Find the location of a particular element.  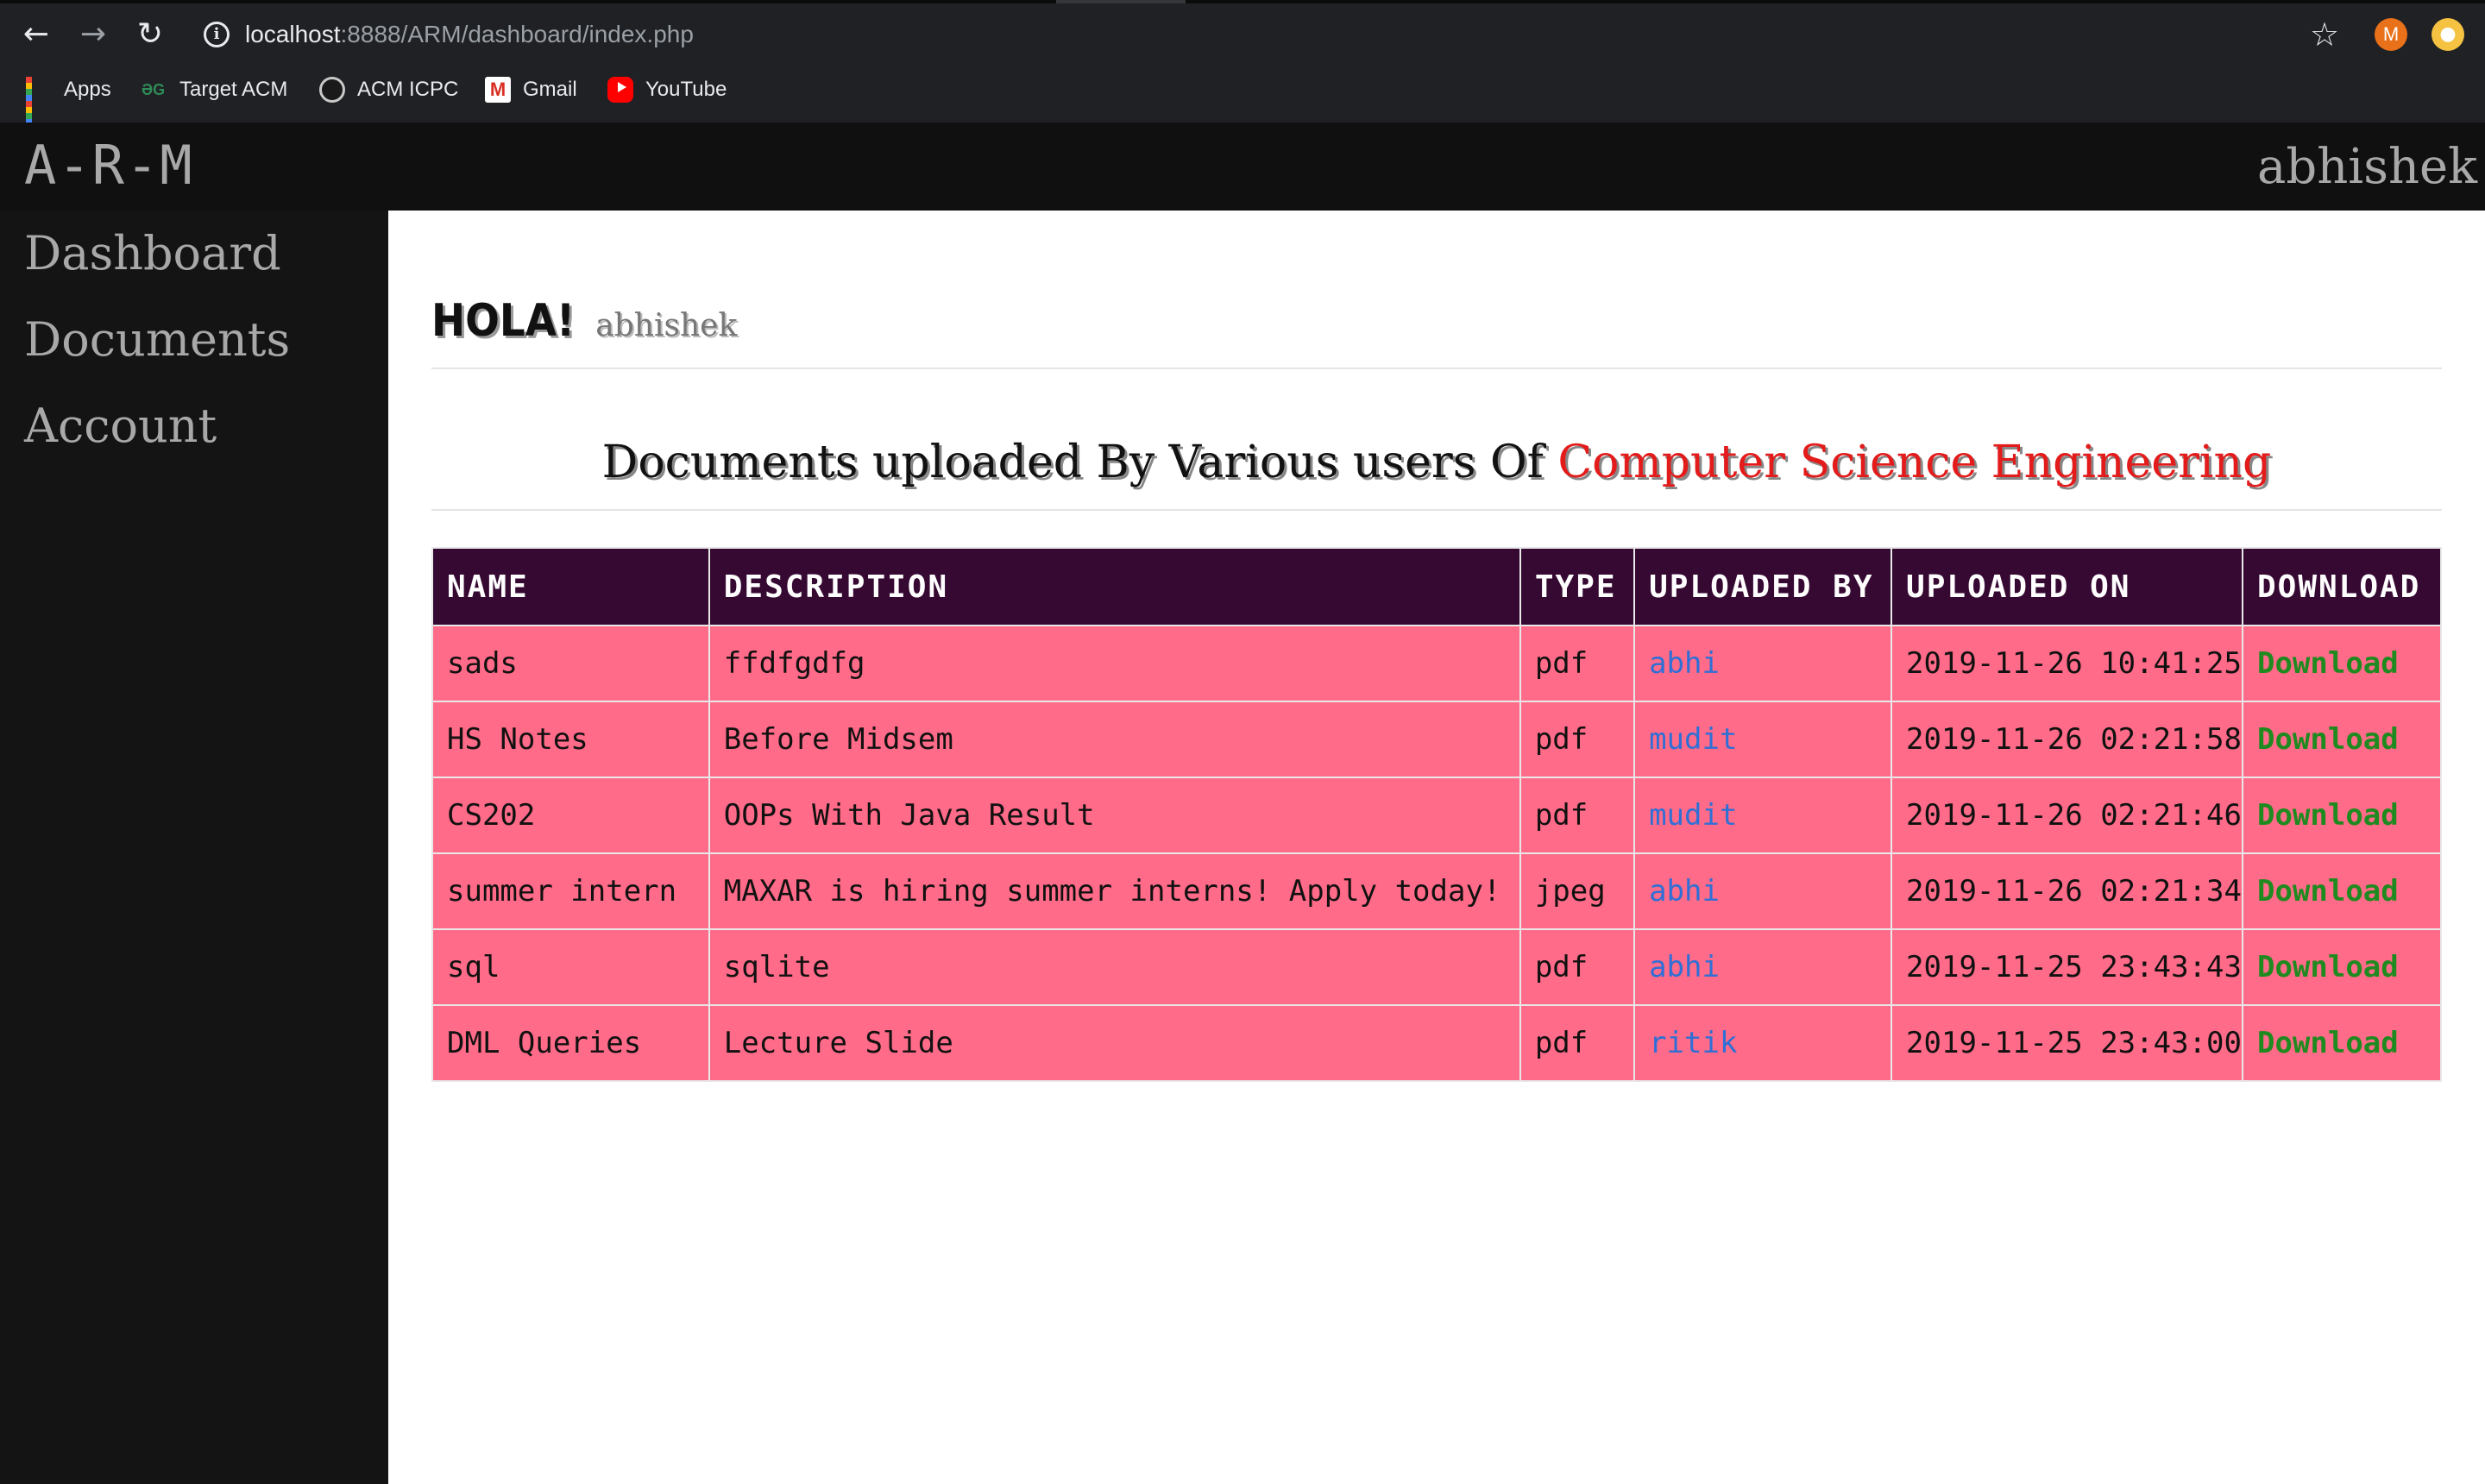

cell-uploaded-on: 2019-11-26 02:21:58 is located at coordinates (2066, 739).